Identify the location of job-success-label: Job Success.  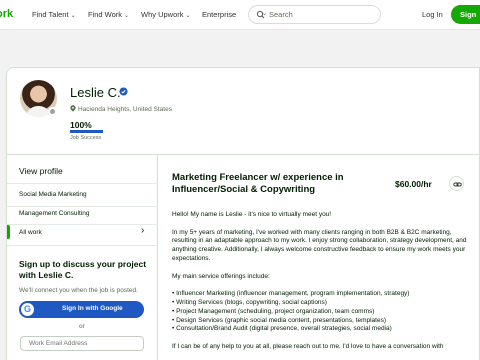
(86, 138).